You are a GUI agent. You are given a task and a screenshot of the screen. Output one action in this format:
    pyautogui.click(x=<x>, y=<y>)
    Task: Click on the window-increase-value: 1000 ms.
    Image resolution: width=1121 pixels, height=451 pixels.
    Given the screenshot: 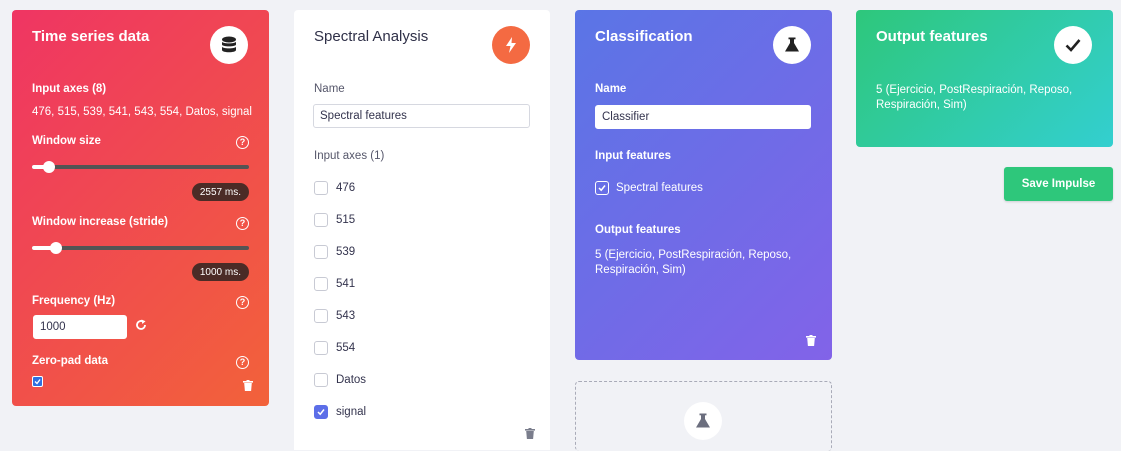 What is the action you would take?
    pyautogui.click(x=220, y=272)
    